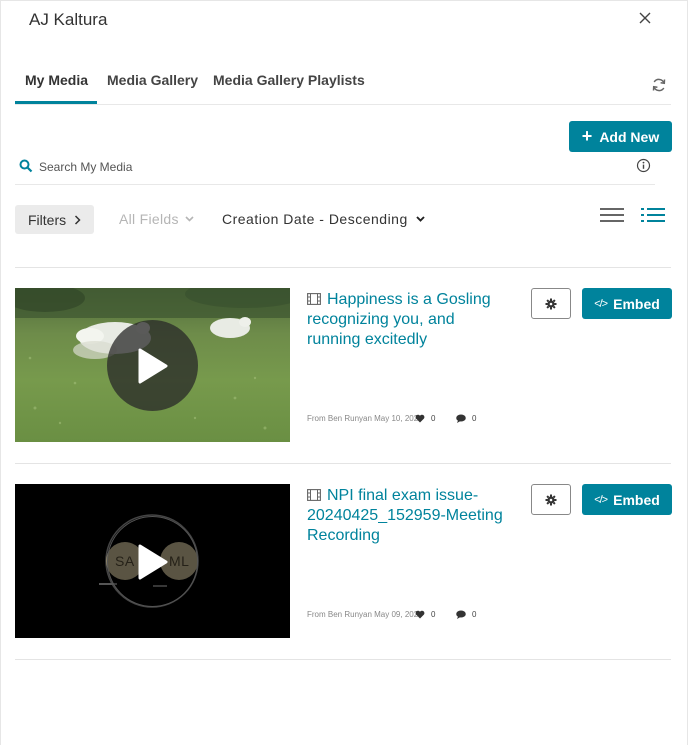 The image size is (688, 745). What do you see at coordinates (289, 80) in the screenshot?
I see `tab-media-gallery-playlists: Media Gallery Playlists` at bounding box center [289, 80].